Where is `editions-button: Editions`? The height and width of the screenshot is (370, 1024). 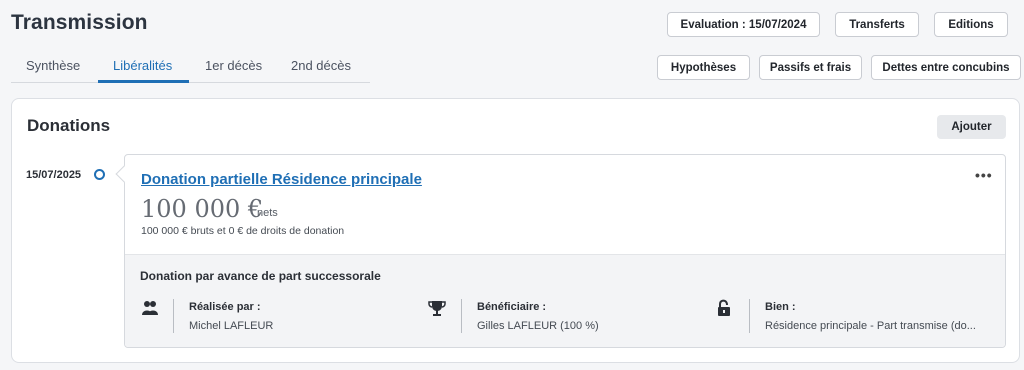 editions-button: Editions is located at coordinates (971, 24).